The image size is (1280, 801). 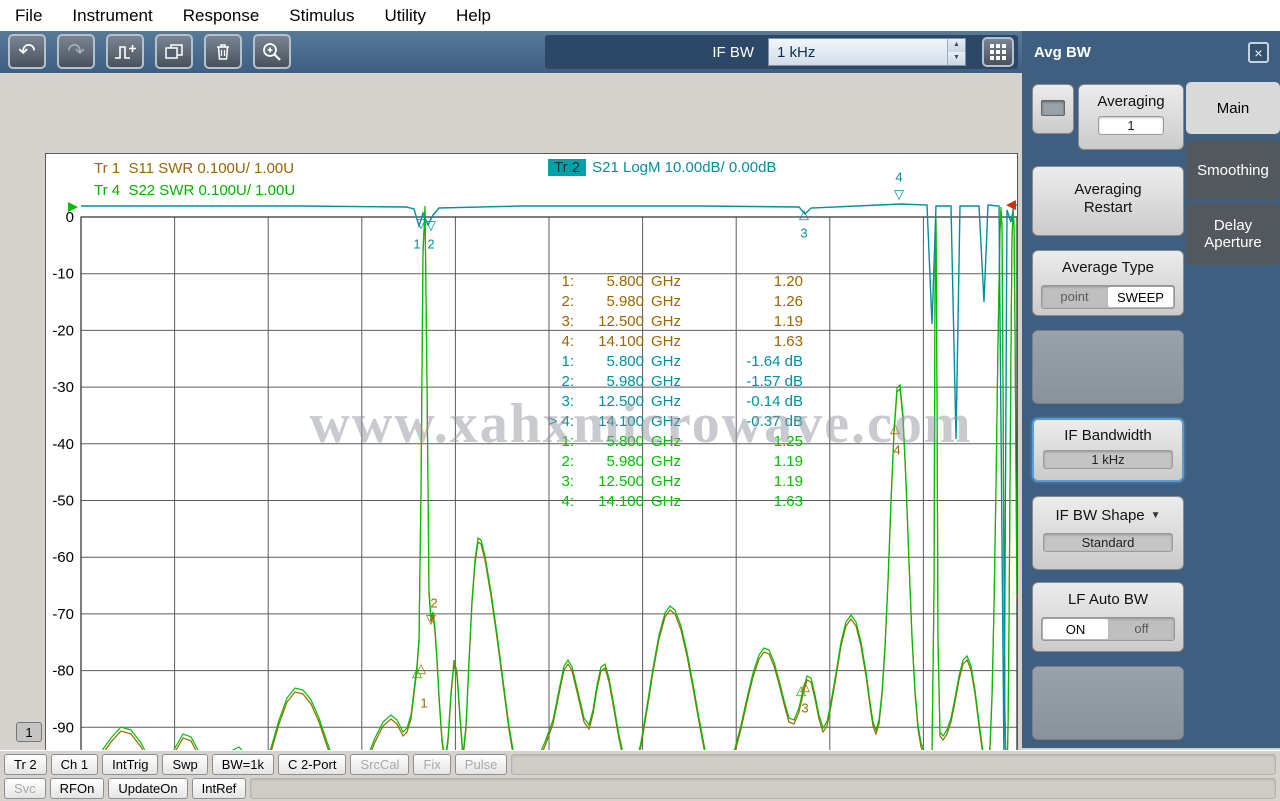 What do you see at coordinates (682, 481) in the screenshot?
I see `marker-readout-row: 3: 12.500 GHz 1.19` at bounding box center [682, 481].